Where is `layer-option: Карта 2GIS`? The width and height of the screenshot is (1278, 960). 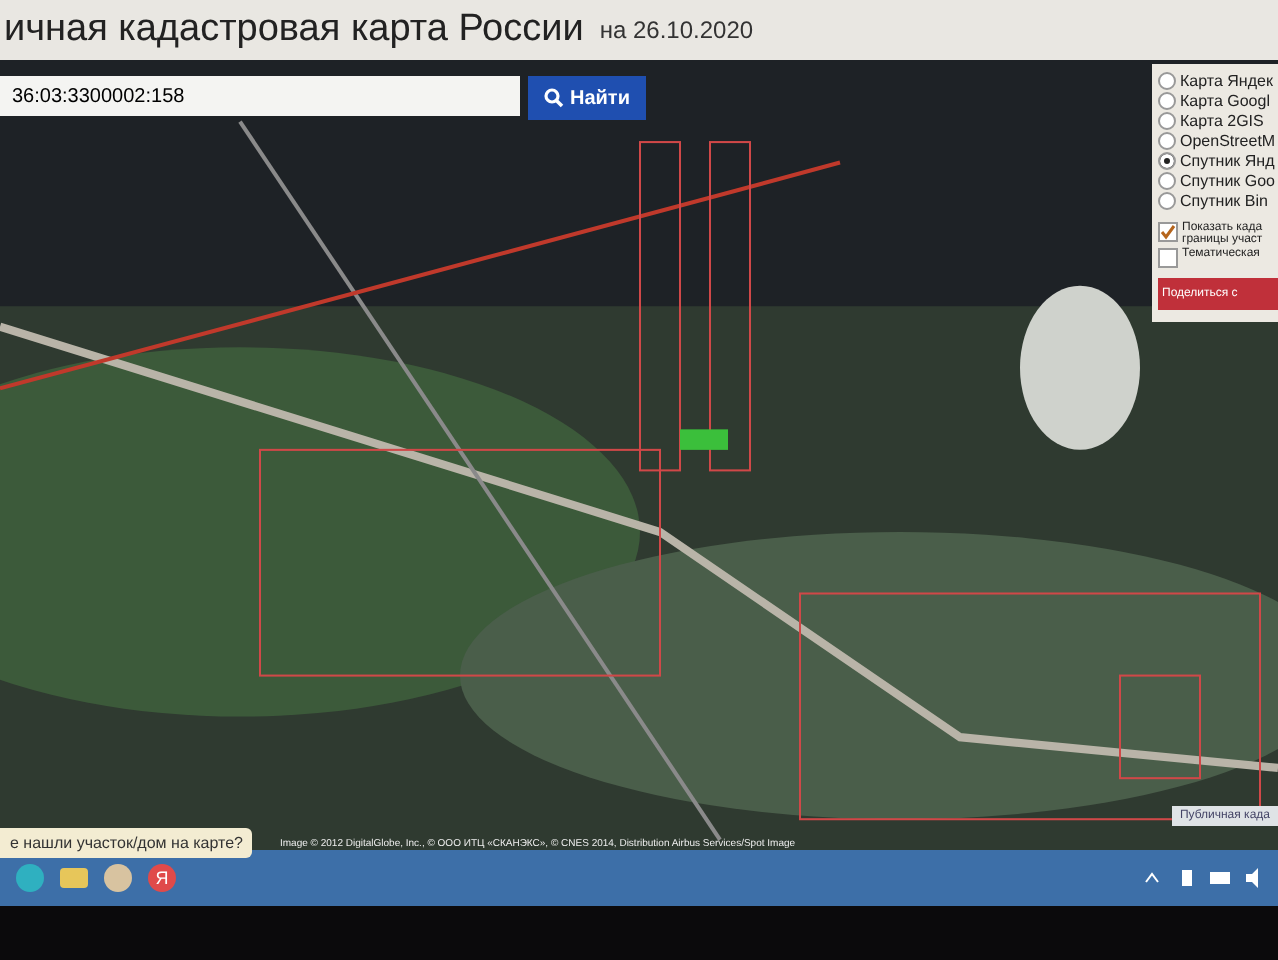
layer-option: Карта 2GIS is located at coordinates (1222, 121).